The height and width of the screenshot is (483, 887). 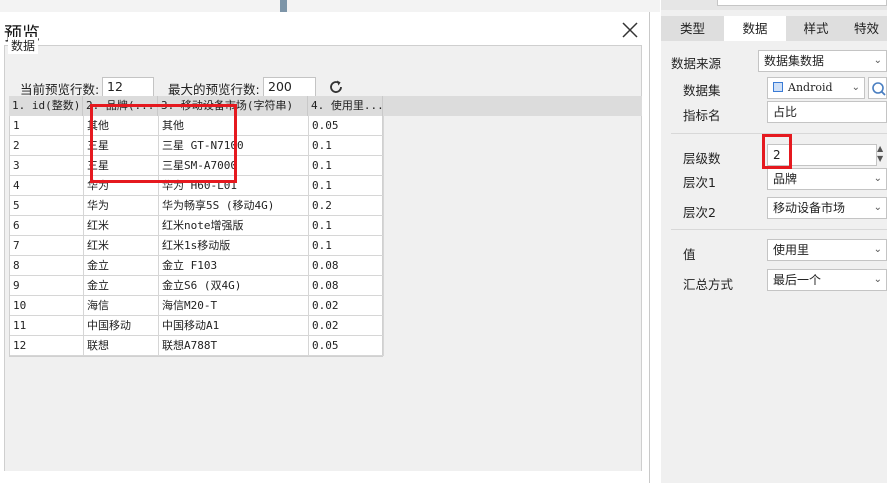 I want to click on cell-brand: 联想, so click(x=121, y=346).